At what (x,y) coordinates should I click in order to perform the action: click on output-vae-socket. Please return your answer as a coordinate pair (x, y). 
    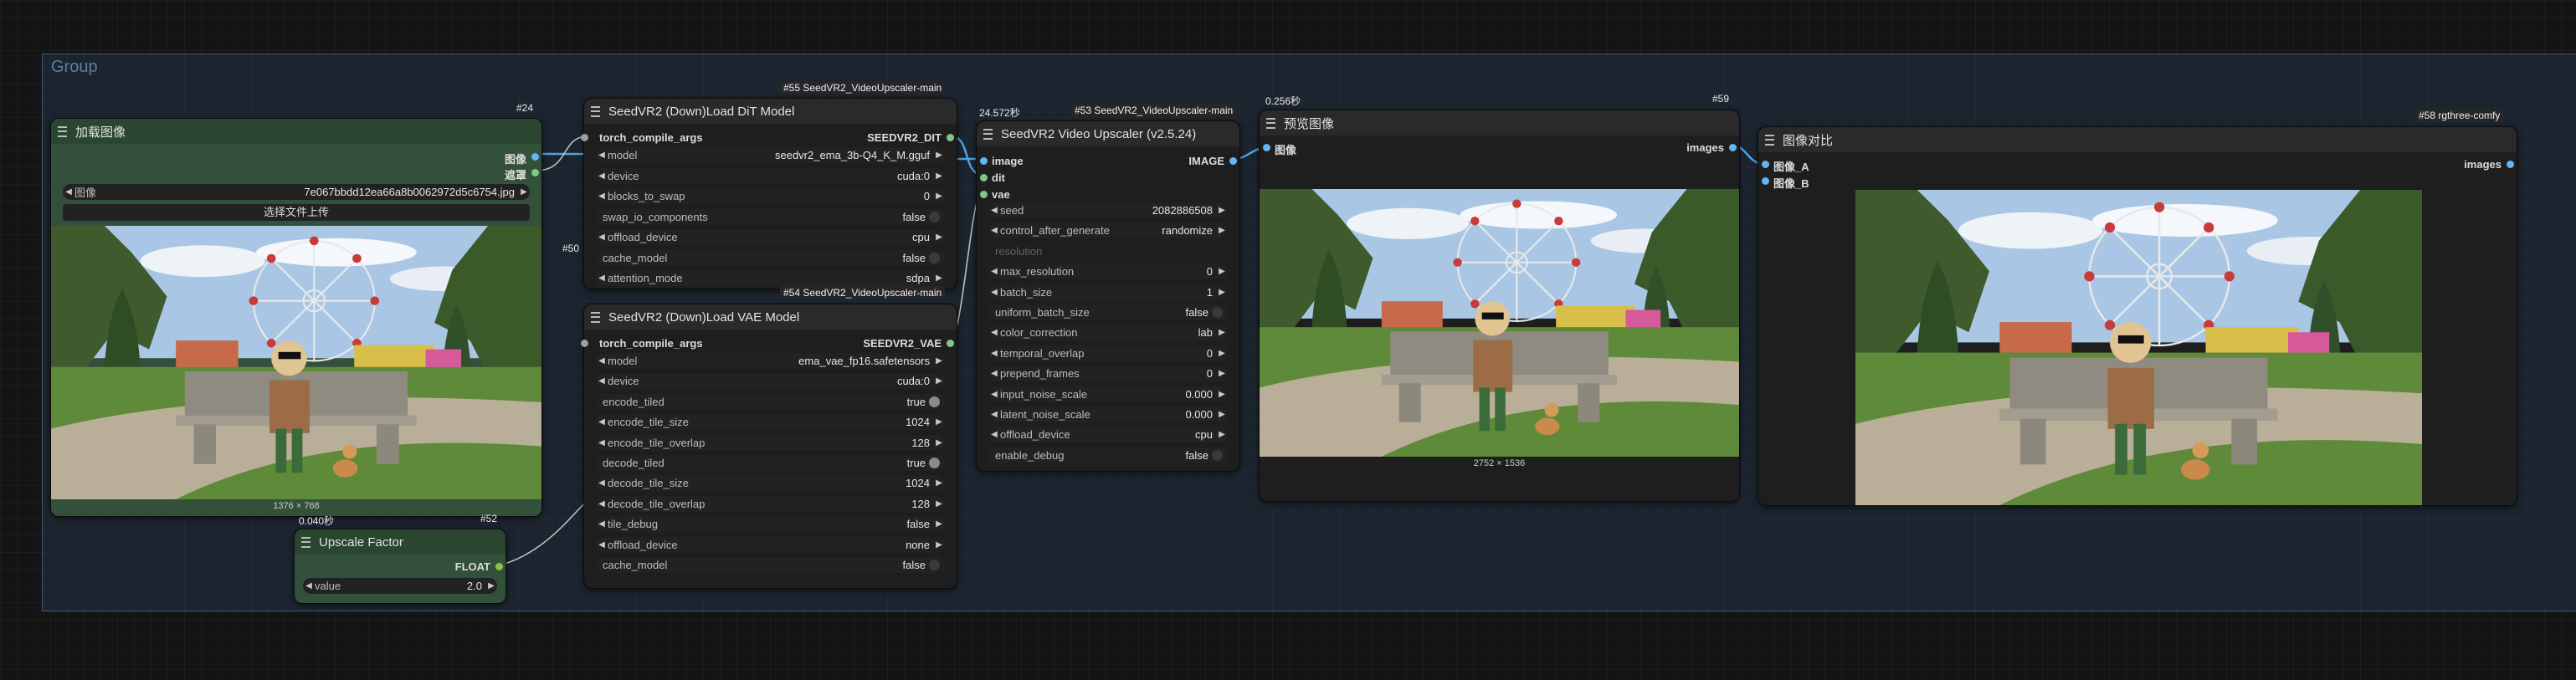
    Looking at the image, I should click on (950, 343).